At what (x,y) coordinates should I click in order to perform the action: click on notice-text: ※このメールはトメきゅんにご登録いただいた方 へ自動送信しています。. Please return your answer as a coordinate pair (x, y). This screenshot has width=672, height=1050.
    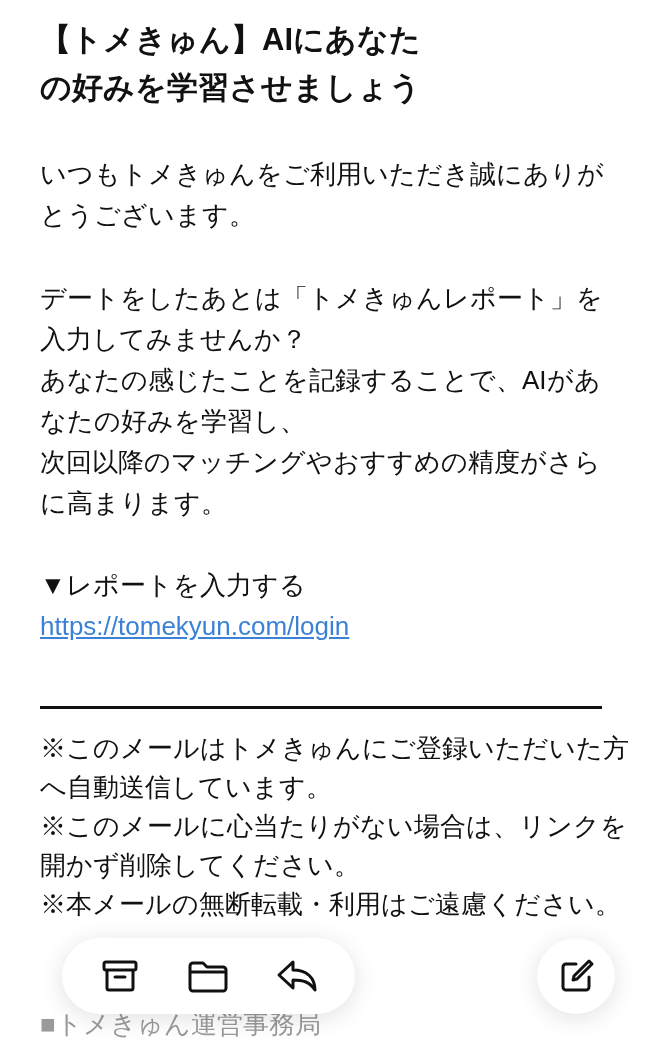
    Looking at the image, I should click on (335, 768).